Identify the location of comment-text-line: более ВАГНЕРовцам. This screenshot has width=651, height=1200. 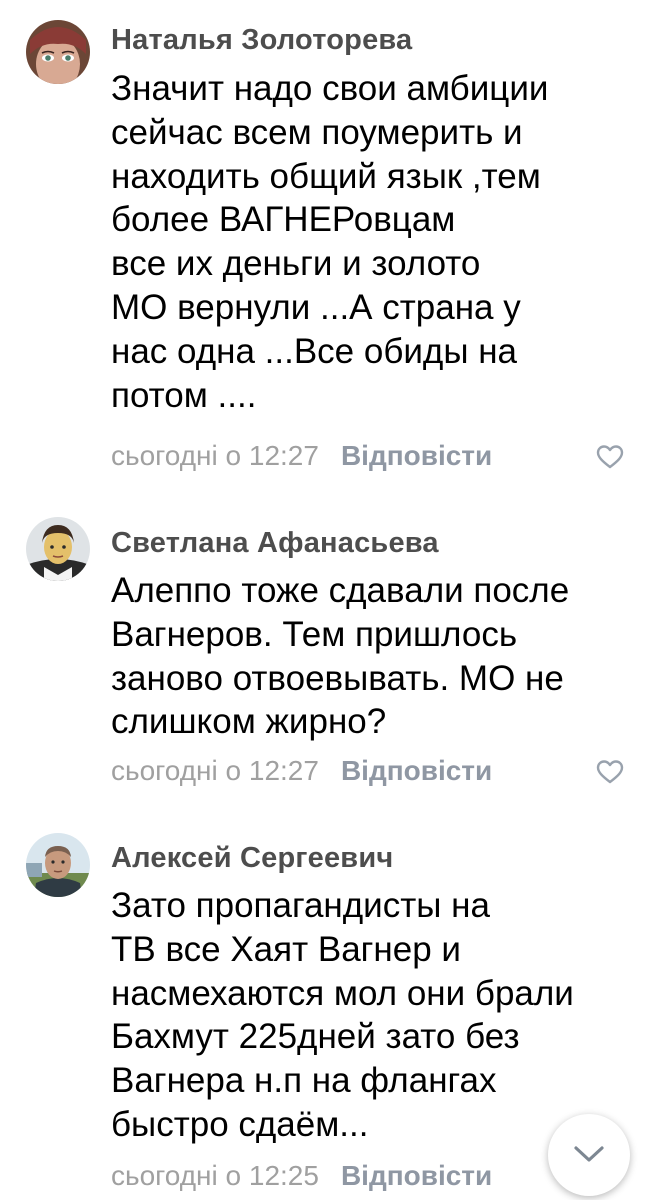
(283, 220).